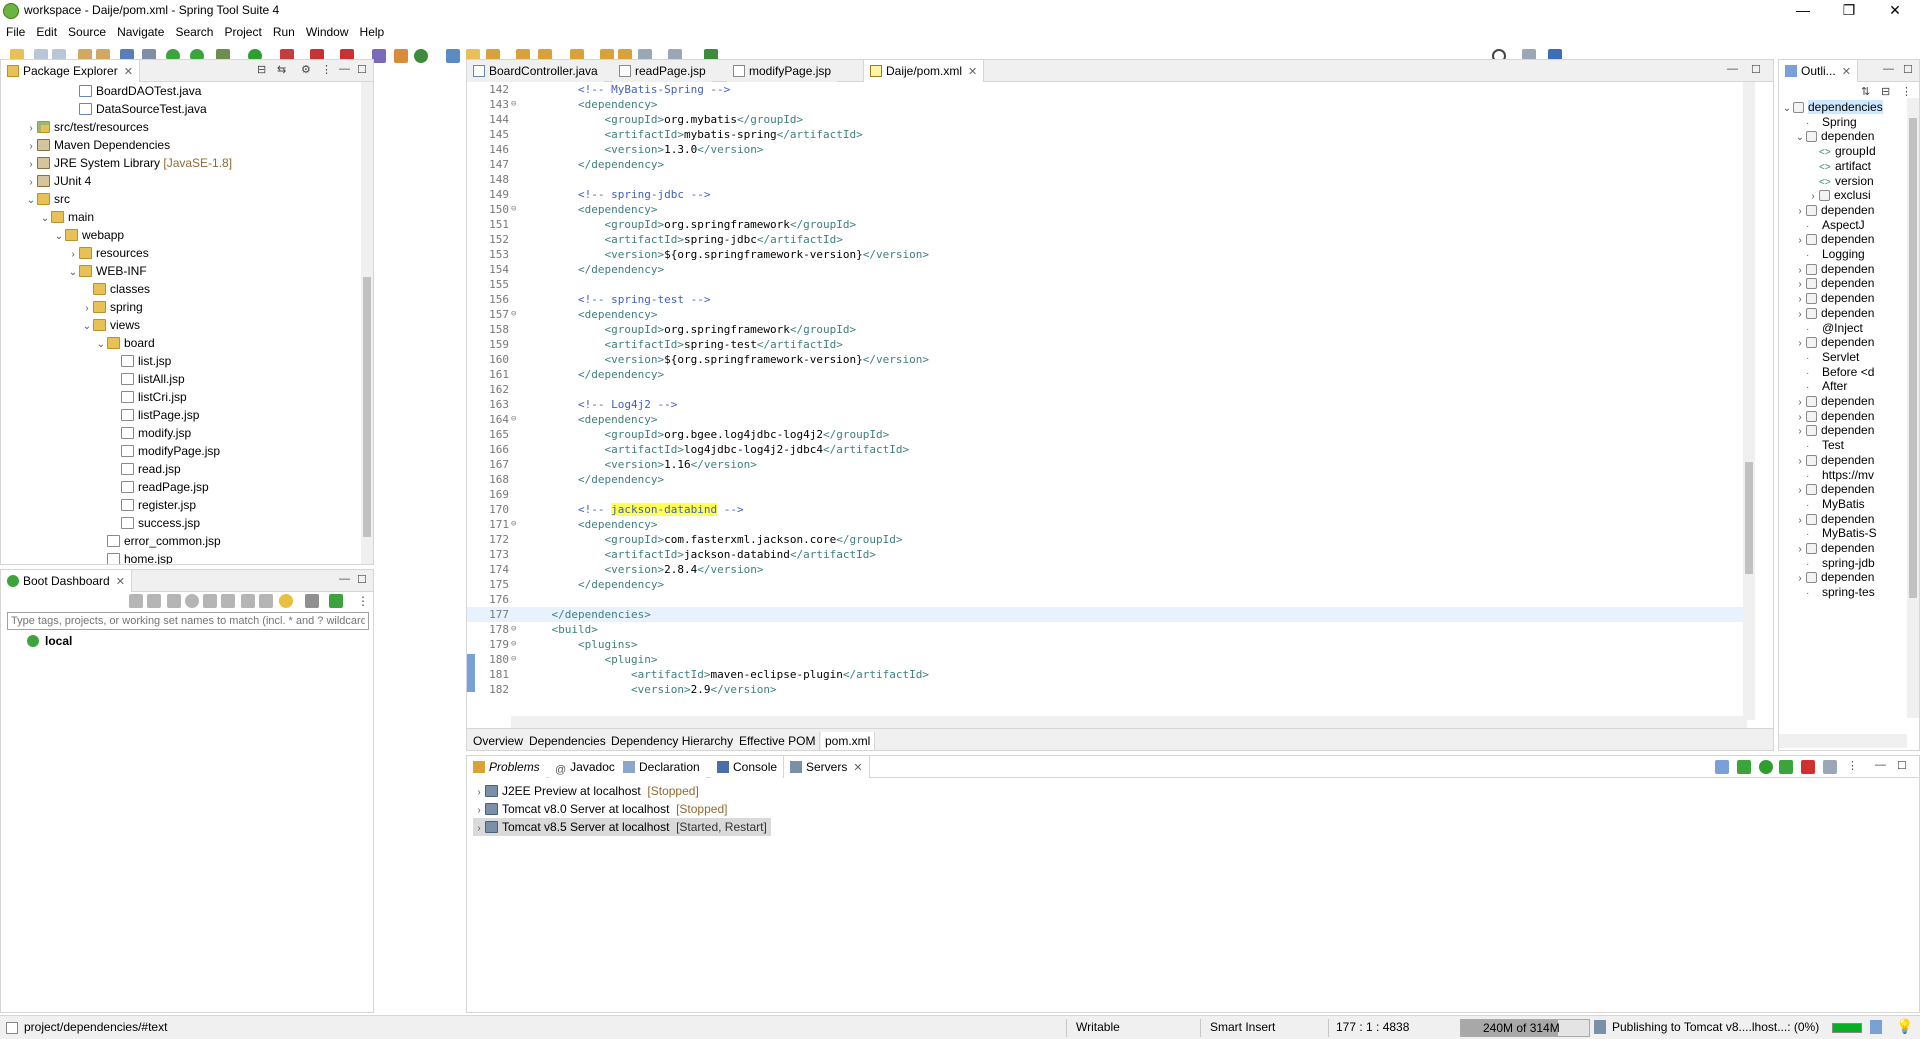  Describe the element at coordinates (154, 523) in the screenshot. I see `tree-item: success.jsp` at that location.